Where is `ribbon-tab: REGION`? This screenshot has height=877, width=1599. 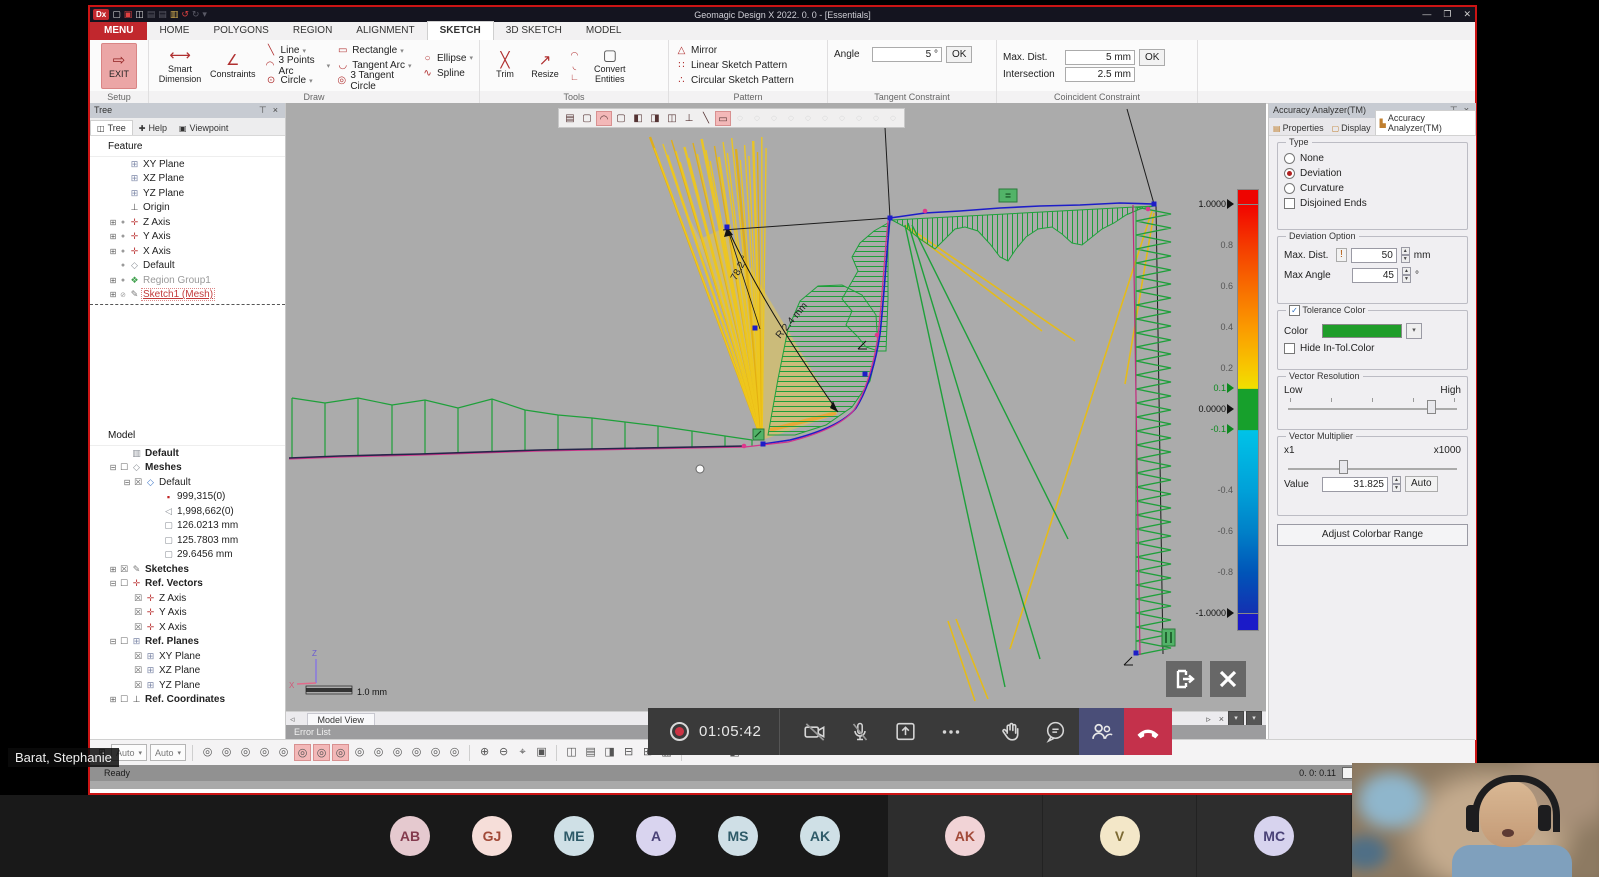
ribbon-tab: REGION is located at coordinates (312, 31).